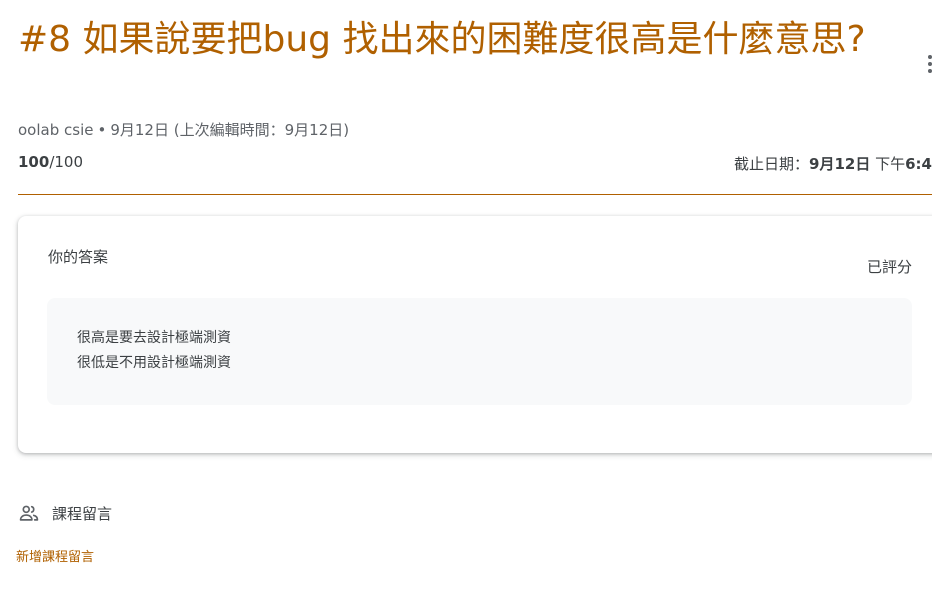  What do you see at coordinates (139, 130) in the screenshot?
I see `posted-date: 9月12日` at bounding box center [139, 130].